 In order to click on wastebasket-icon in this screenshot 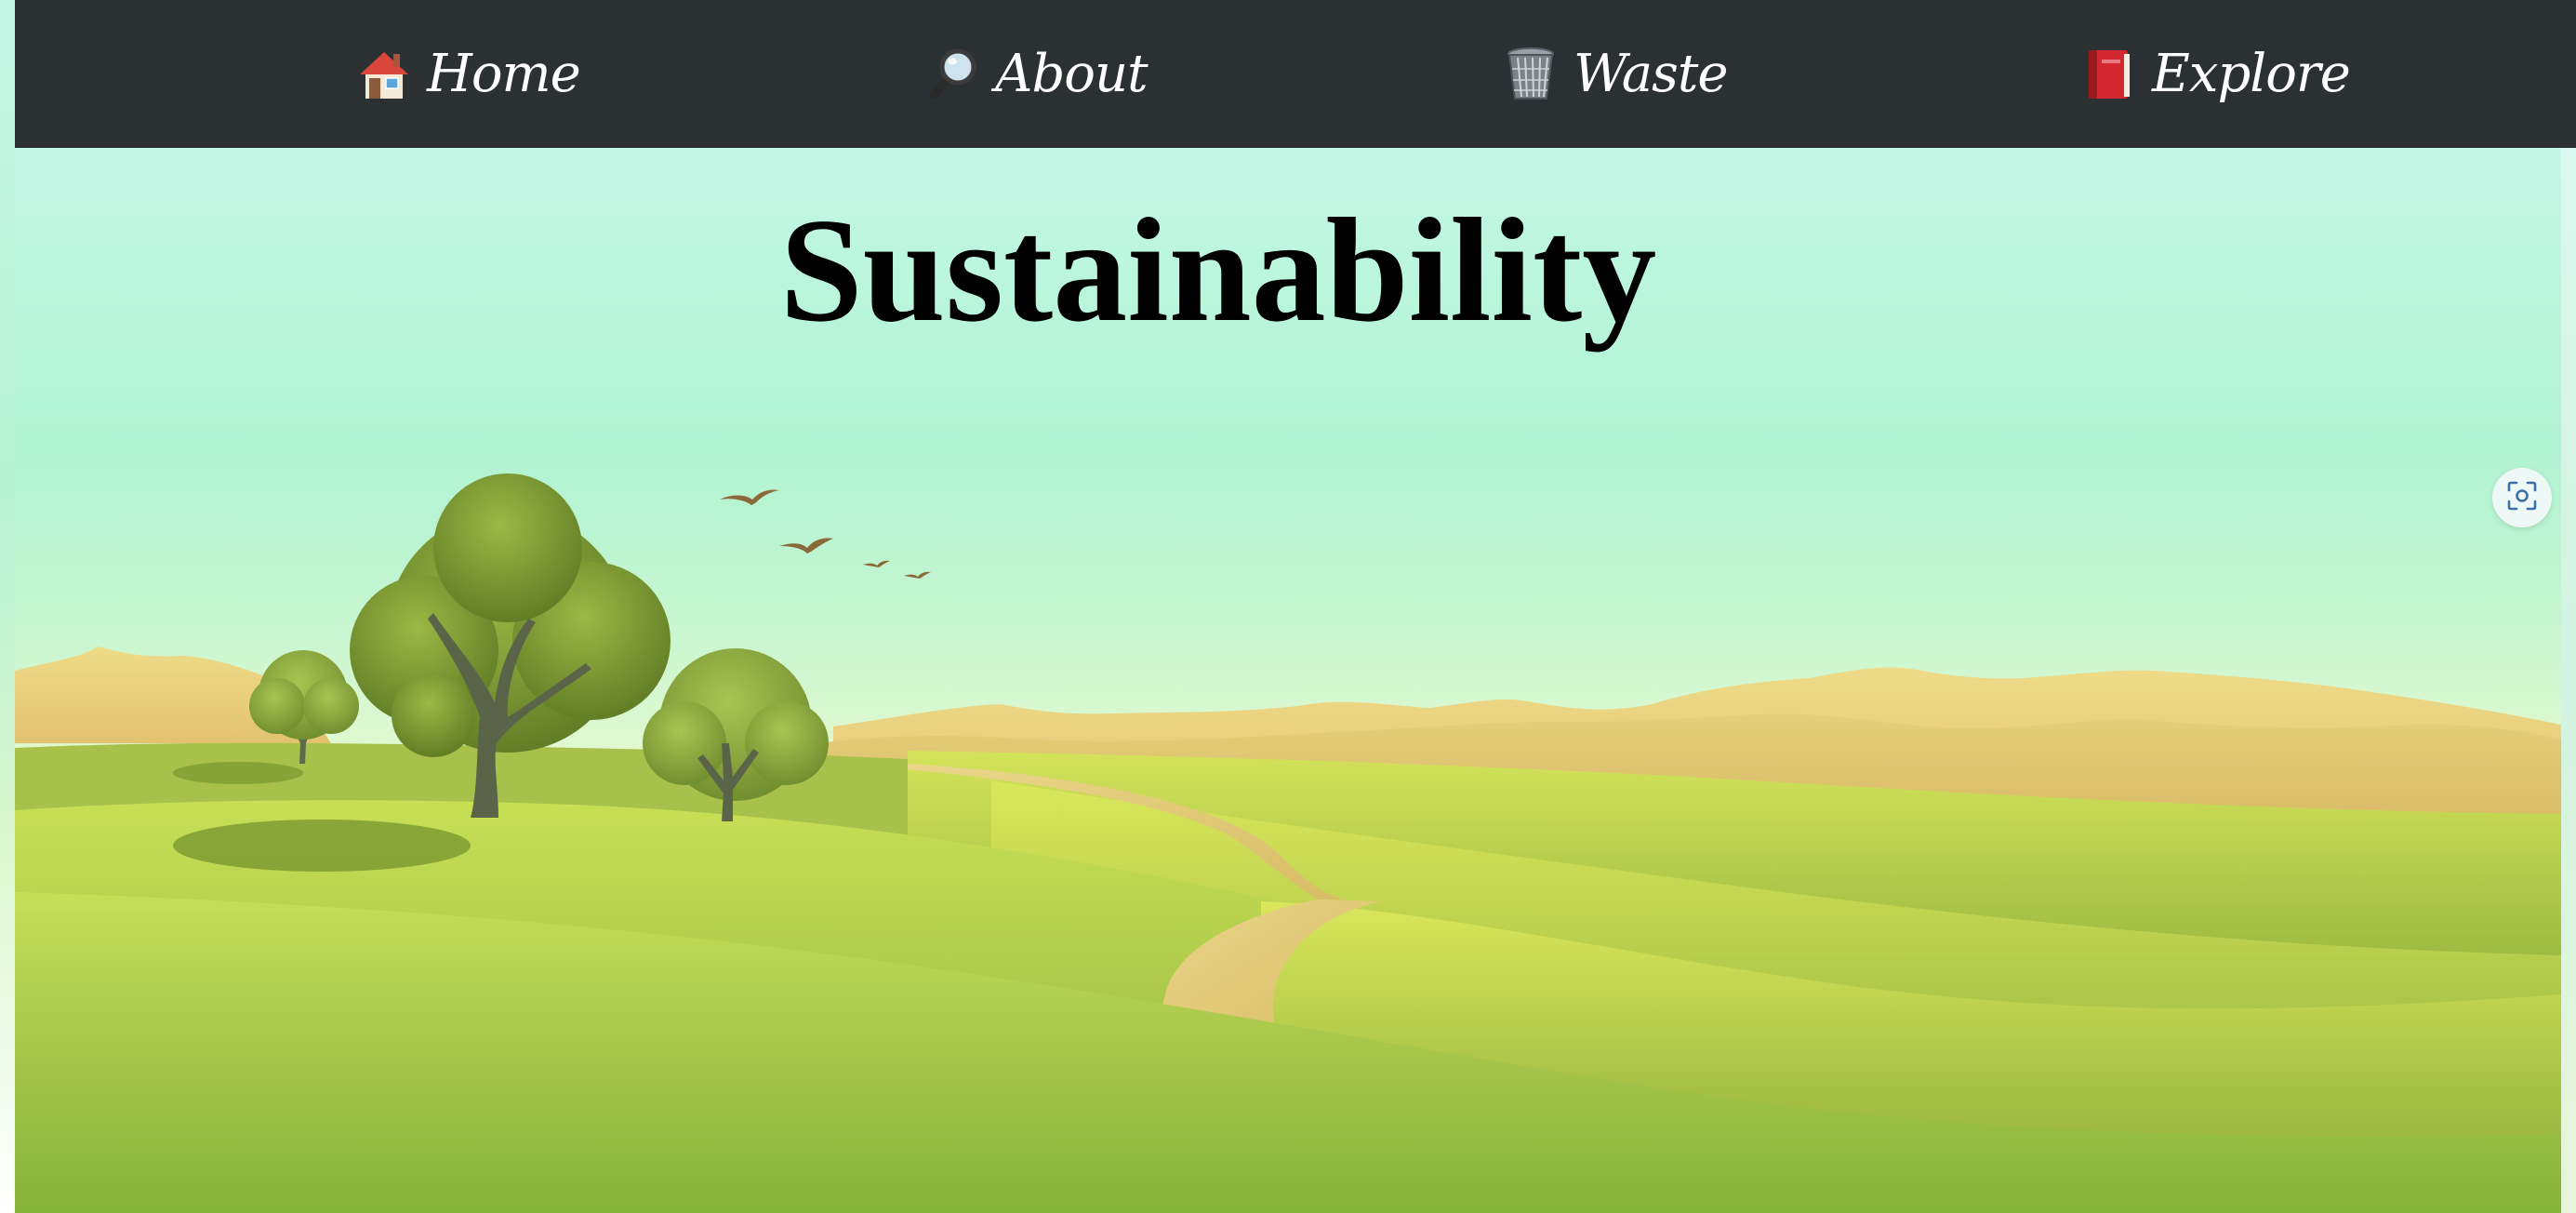, I will do `click(1531, 74)`.